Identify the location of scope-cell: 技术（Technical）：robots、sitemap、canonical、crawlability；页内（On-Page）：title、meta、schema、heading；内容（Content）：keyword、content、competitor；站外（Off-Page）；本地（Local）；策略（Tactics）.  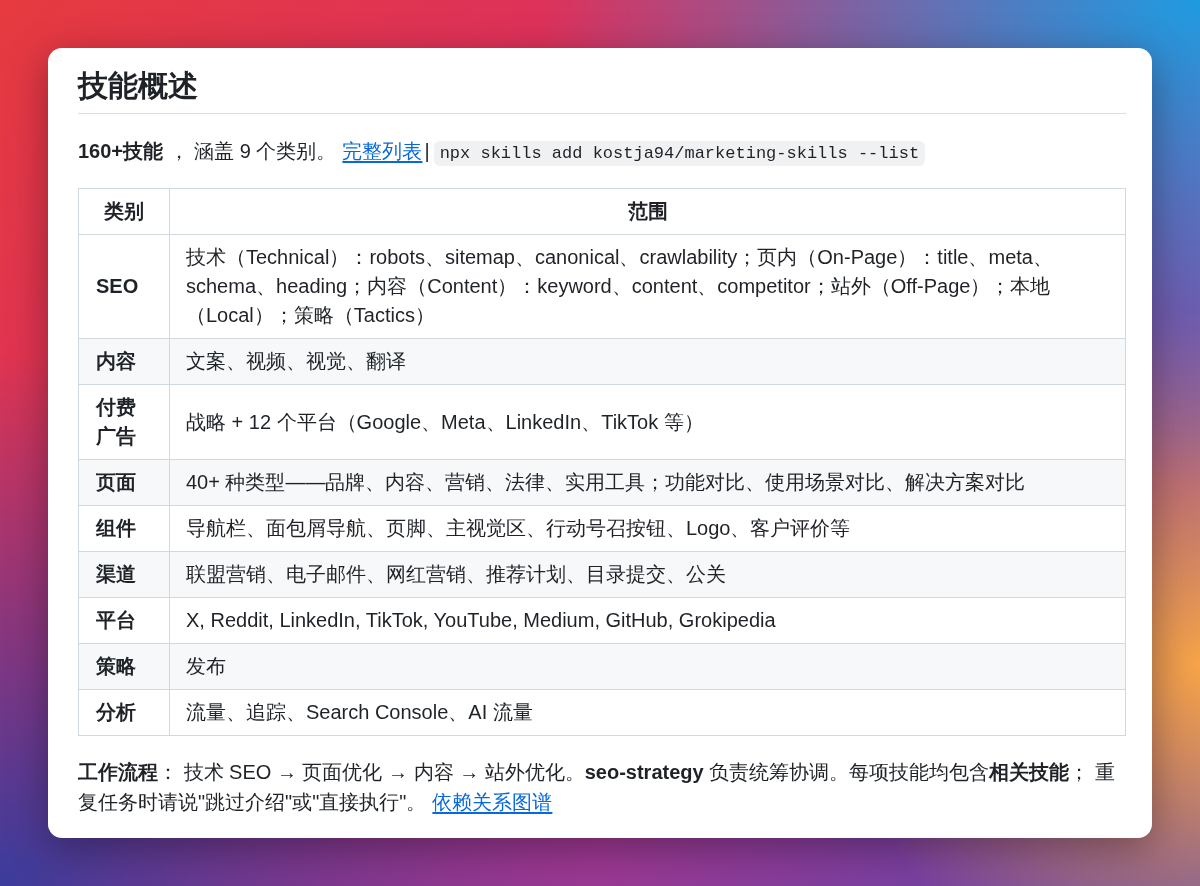
(647, 286).